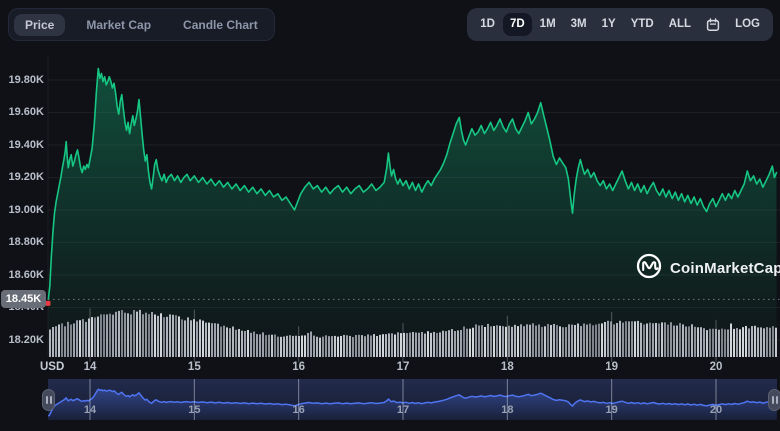 The width and height of the screenshot is (780, 431). What do you see at coordinates (26, 274) in the screenshot?
I see `y-axis-label: 18.60K` at bounding box center [26, 274].